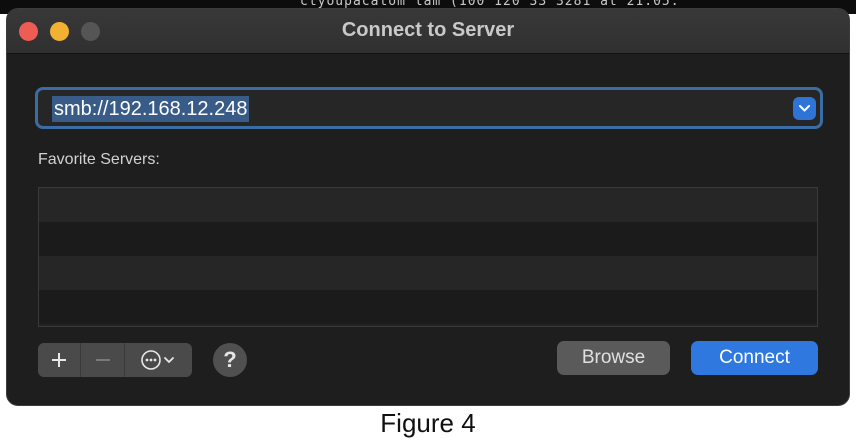 This screenshot has height=447, width=856. I want to click on remove-favorite-button, so click(102, 360).